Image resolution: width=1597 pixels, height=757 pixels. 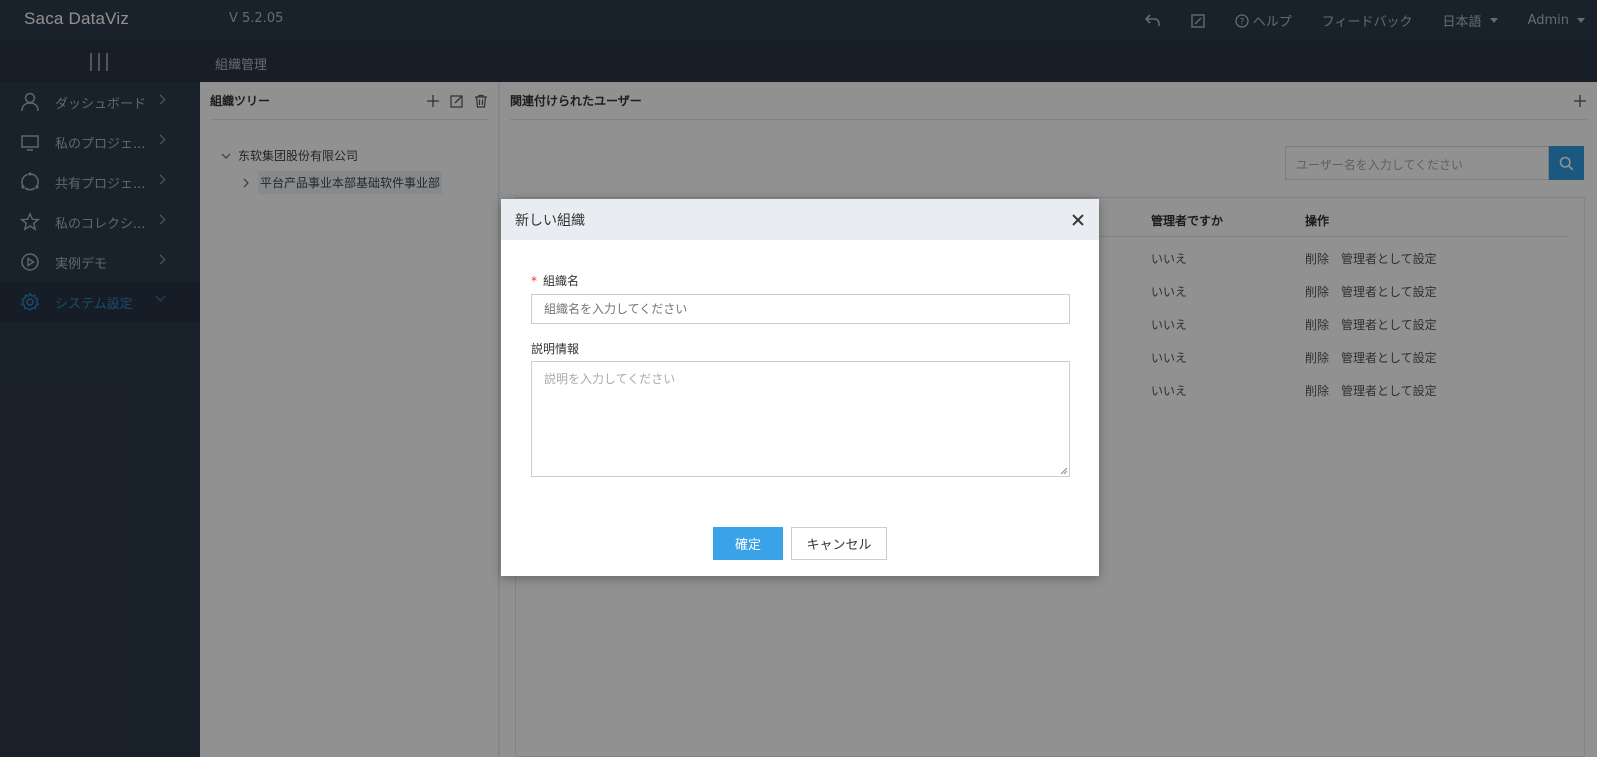 I want to click on description-label: 説明情報, so click(x=555, y=349).